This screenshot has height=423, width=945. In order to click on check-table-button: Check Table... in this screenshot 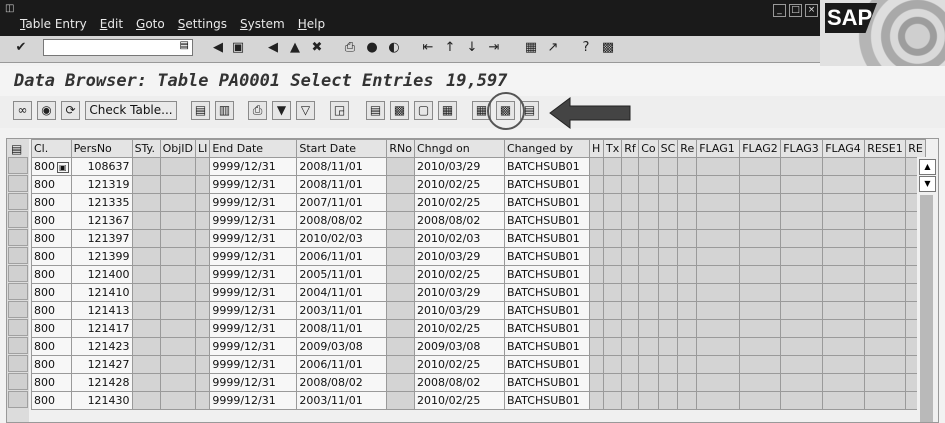, I will do `click(131, 110)`.